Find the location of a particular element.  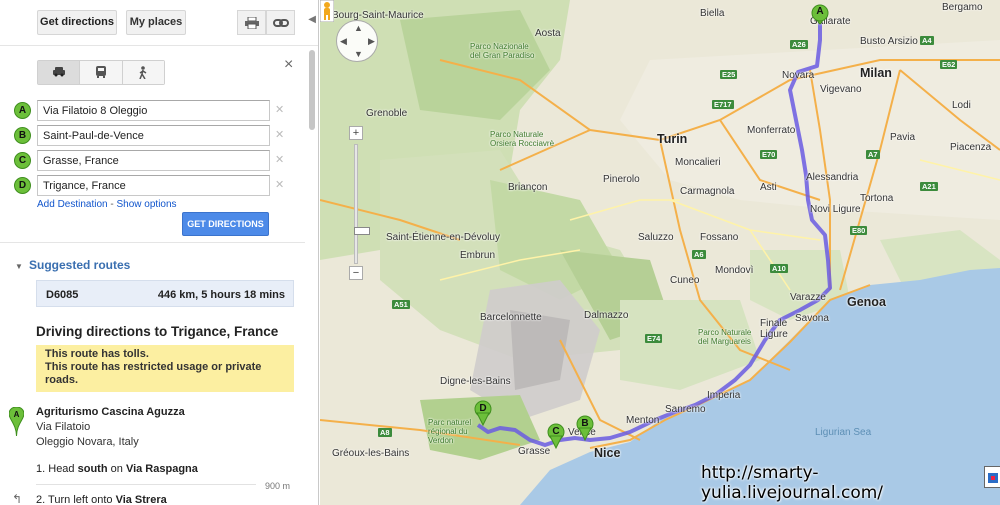

pan-down-icon: ▼ is located at coordinates (358, 54).